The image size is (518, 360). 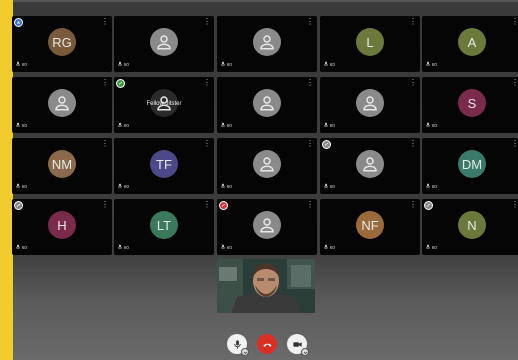 I want to click on participant-tile: DM ⋮ ко, so click(x=470, y=166).